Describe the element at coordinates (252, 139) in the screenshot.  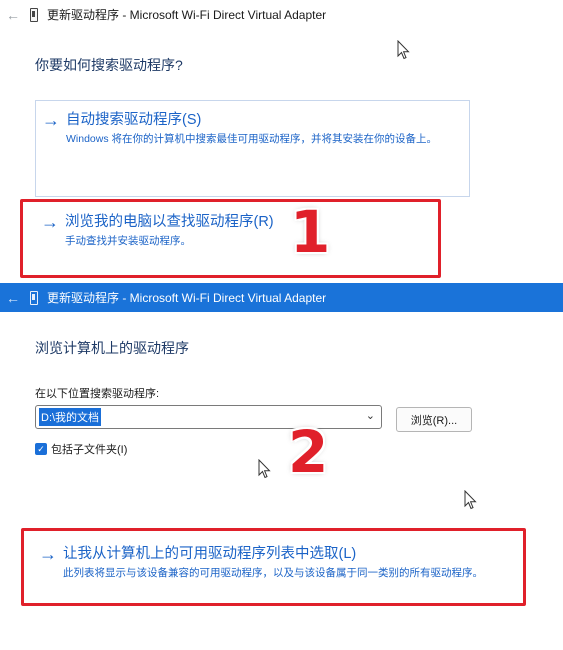
I see `option-description: Windows 将在你的计算机中搜索最佳可用驱动程序，并将其安装在你的设备上。` at that location.